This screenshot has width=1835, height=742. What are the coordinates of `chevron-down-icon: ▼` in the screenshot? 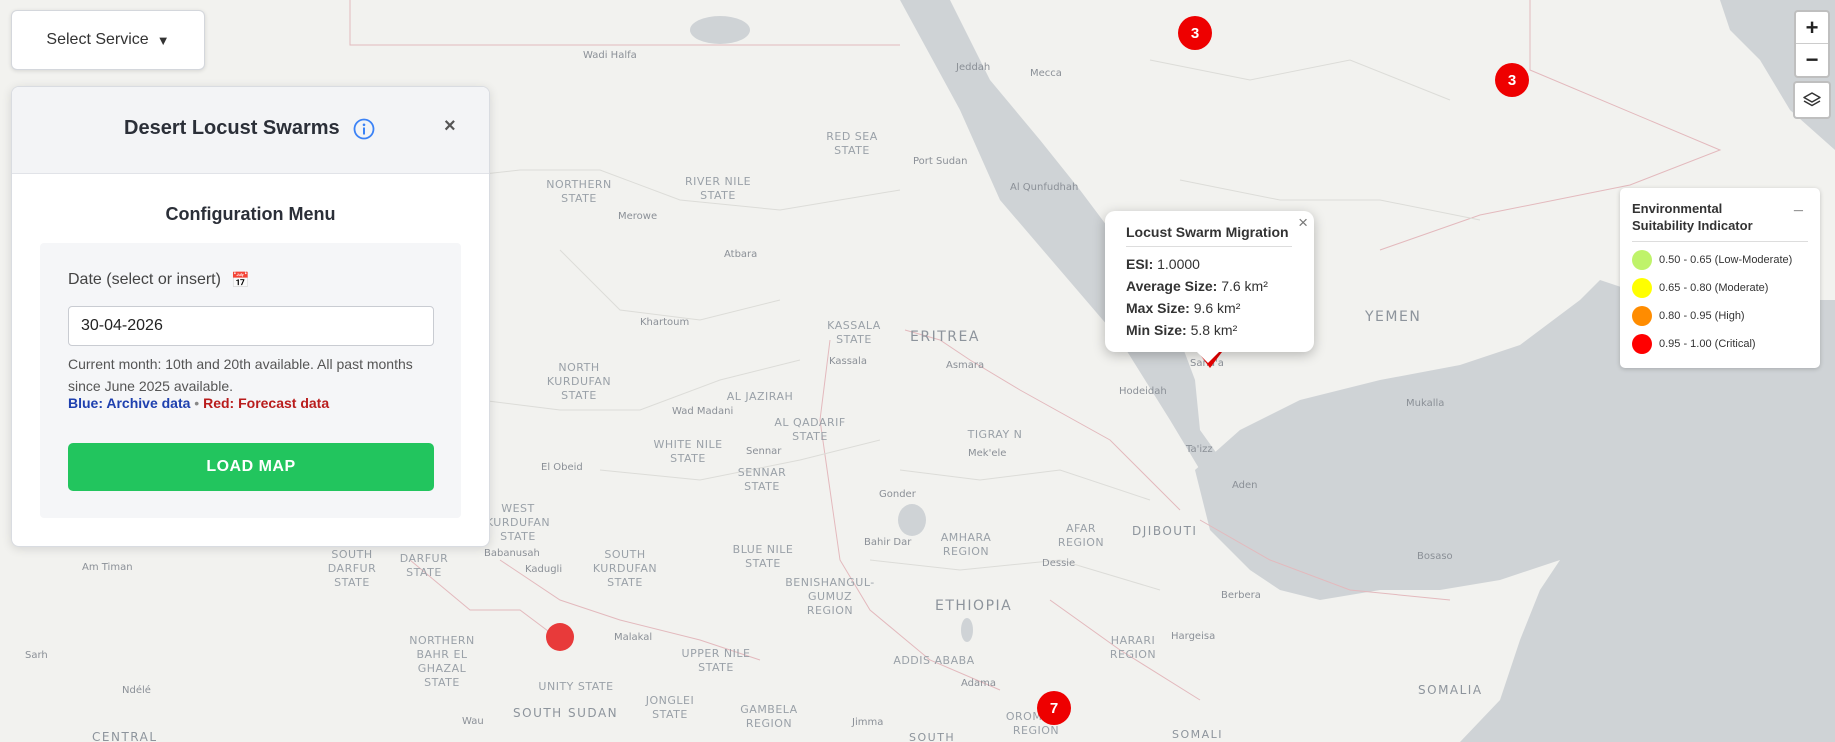 It's located at (163, 40).